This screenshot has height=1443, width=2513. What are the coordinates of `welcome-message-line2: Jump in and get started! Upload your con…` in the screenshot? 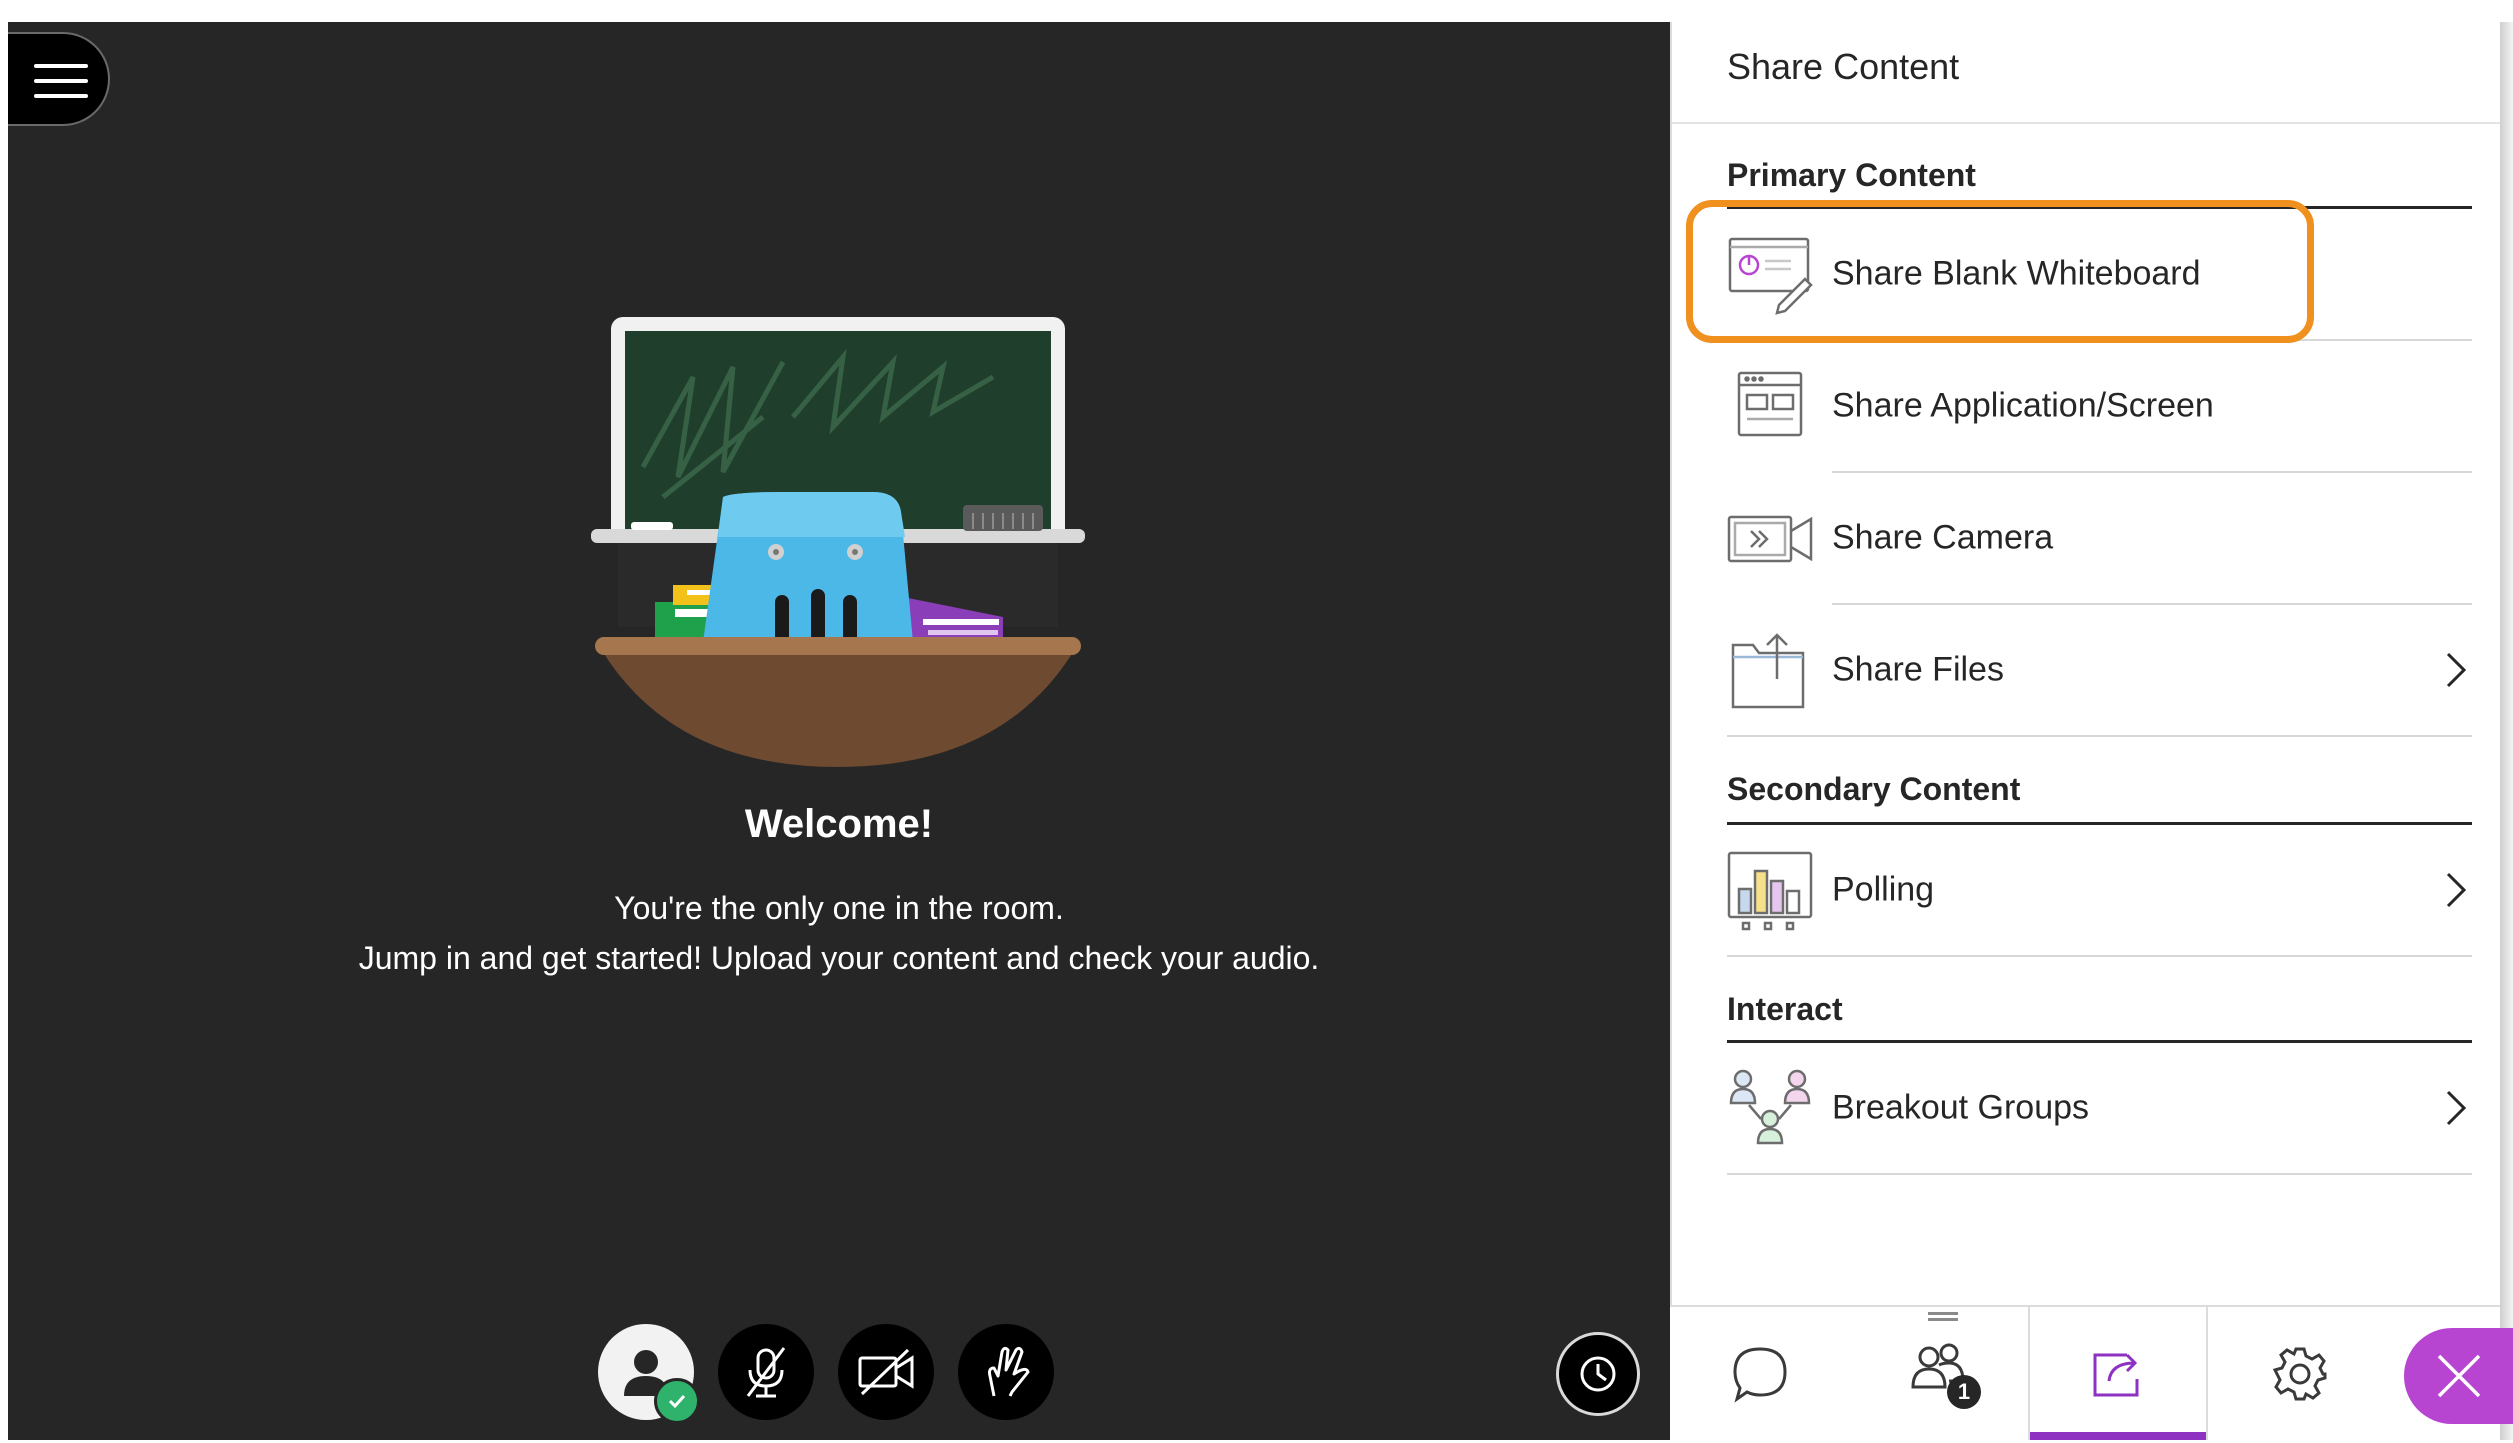 It's located at (839, 958).